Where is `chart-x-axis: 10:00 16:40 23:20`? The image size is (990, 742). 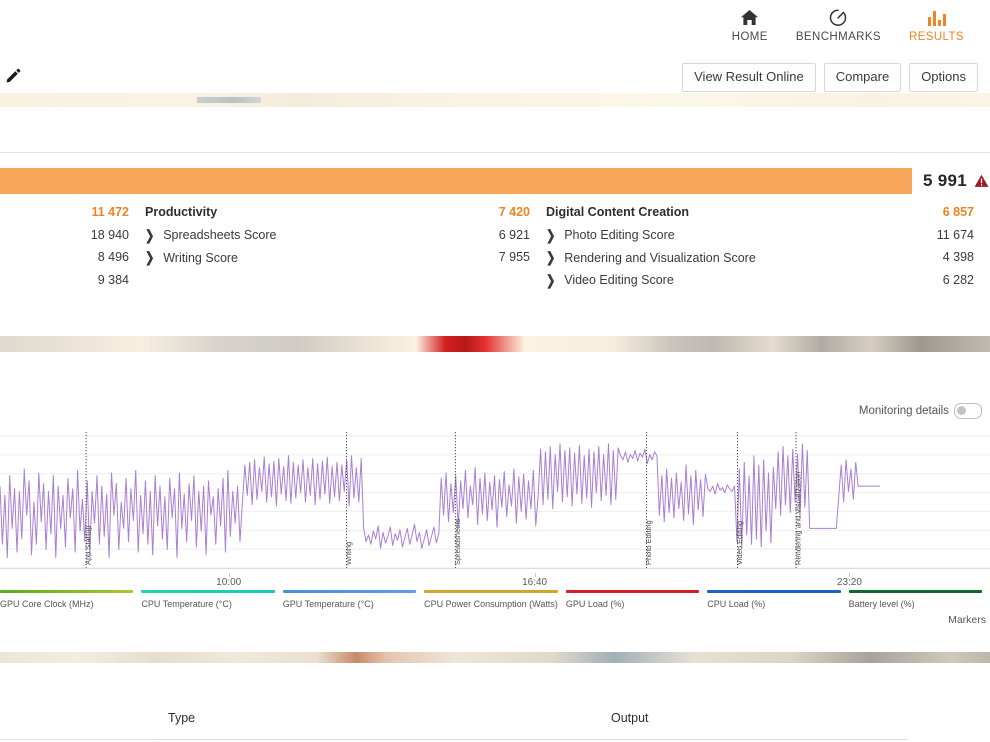
chart-x-axis: 10:00 16:40 23:20 is located at coordinates (495, 582).